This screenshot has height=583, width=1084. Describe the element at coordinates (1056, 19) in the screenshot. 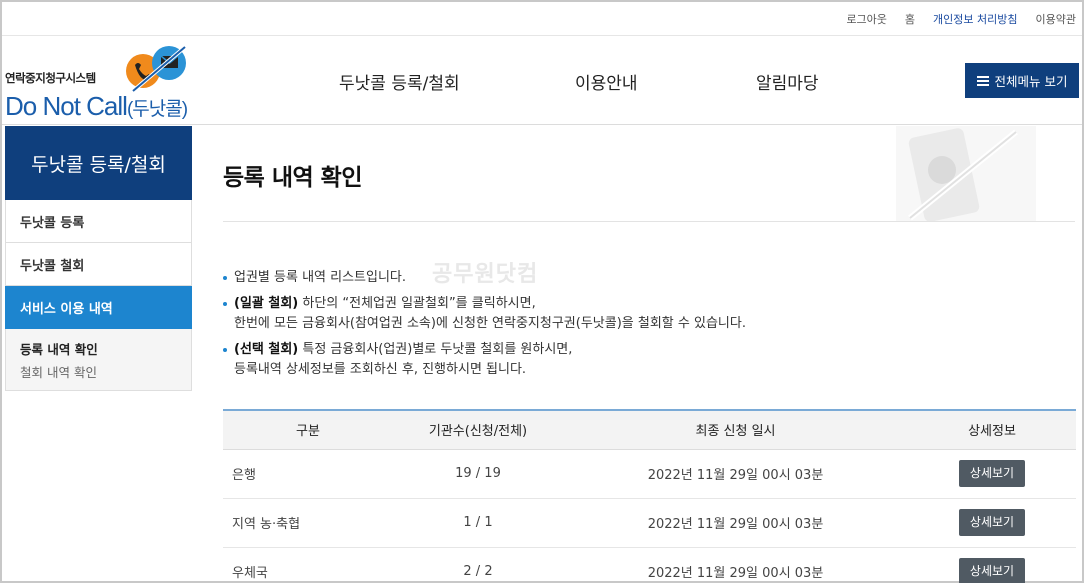

I see `terms-link: 이용약관` at that location.